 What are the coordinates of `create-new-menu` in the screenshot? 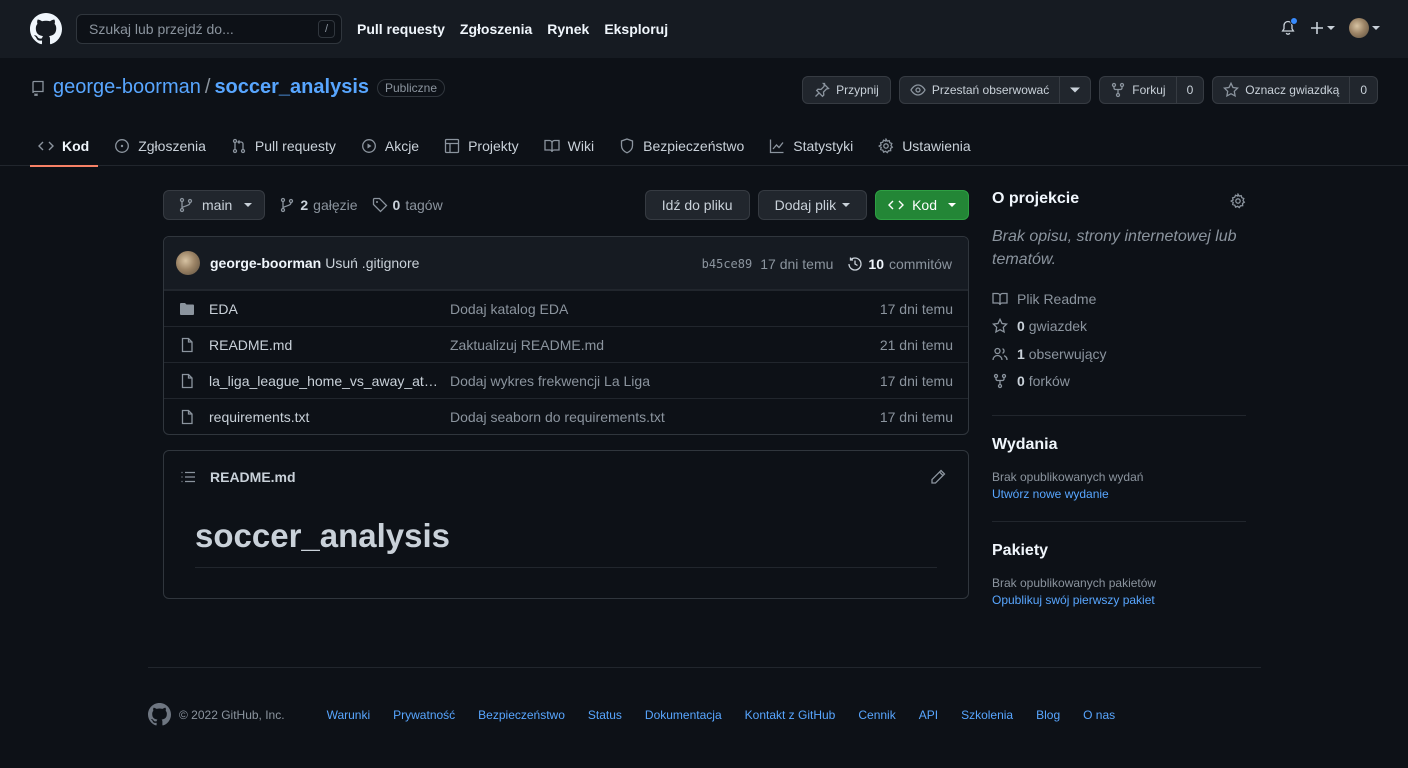 It's located at (1322, 28).